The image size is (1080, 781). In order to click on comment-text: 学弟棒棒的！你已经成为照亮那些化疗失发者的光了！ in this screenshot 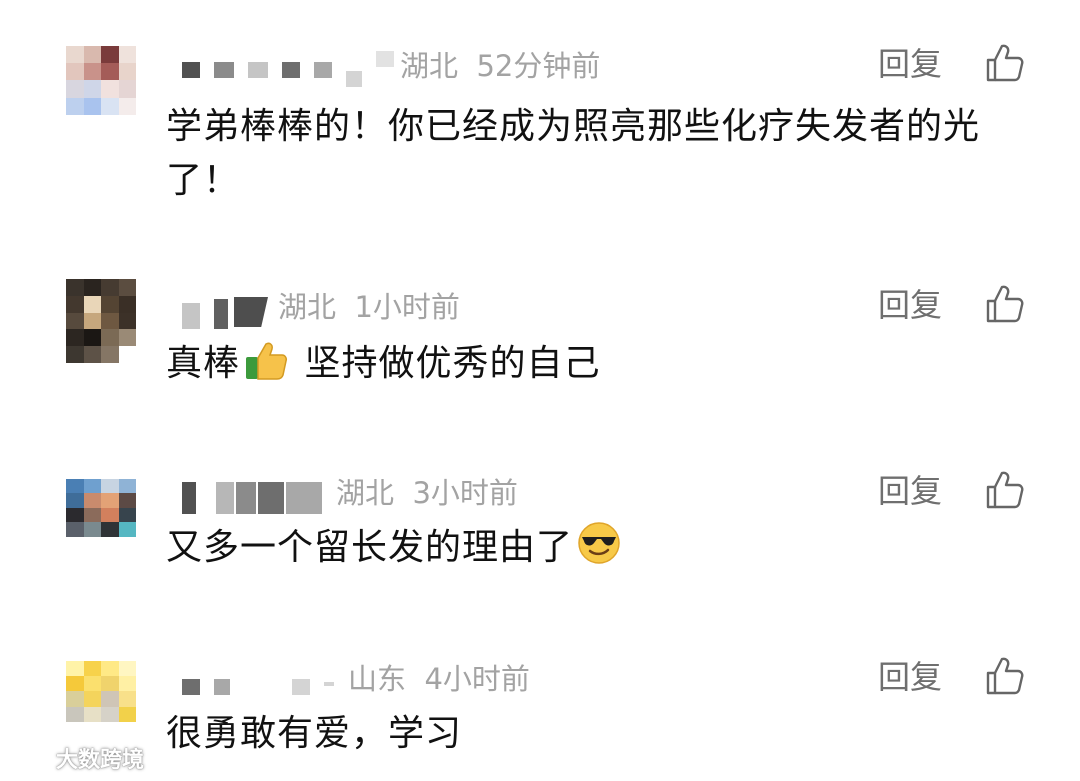, I will do `click(573, 153)`.